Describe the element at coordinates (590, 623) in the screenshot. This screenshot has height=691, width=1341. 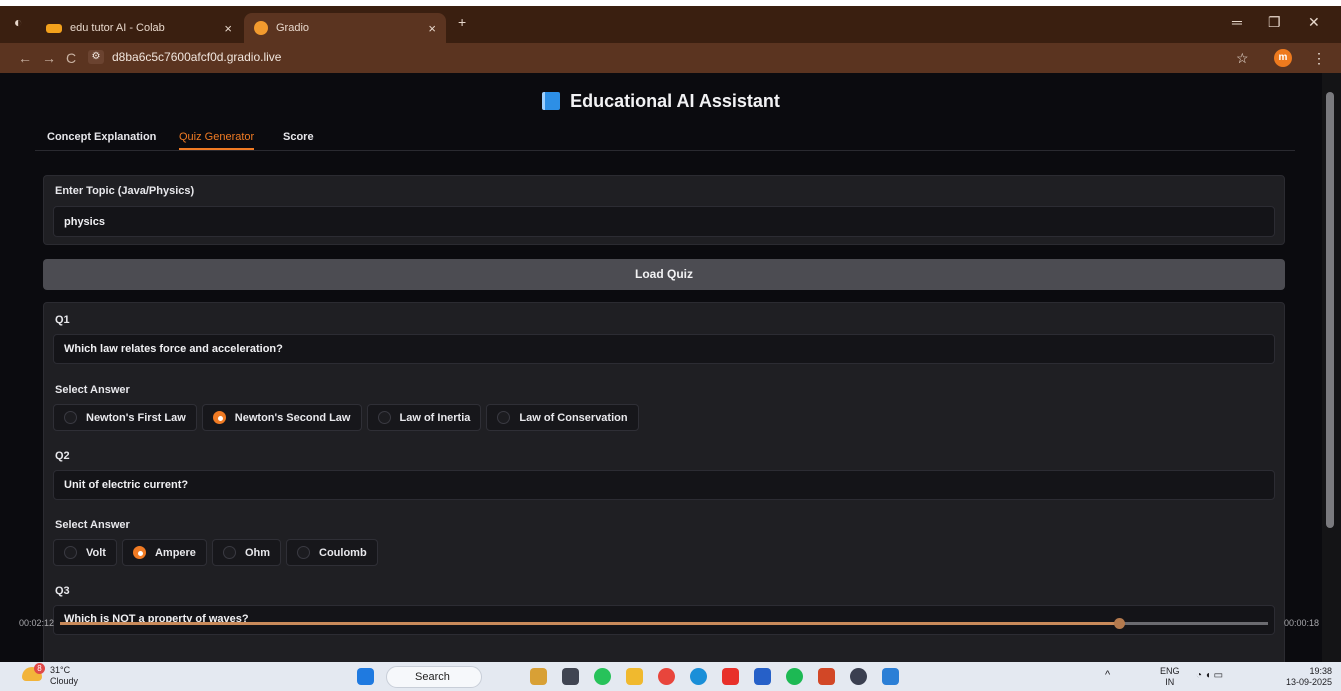
I see `video-progress-fill` at that location.